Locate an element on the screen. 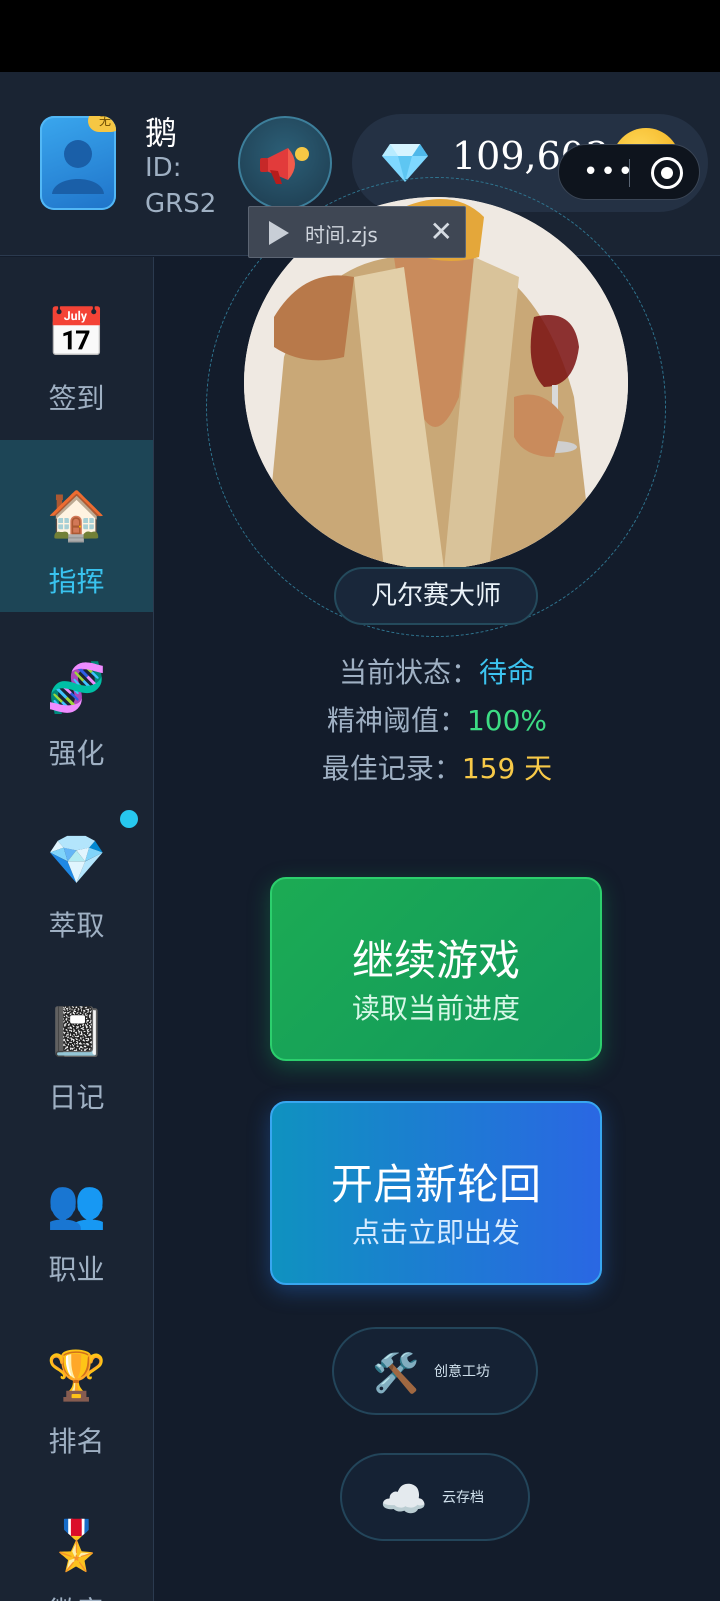 The height and width of the screenshot is (1601, 720). new-cycle-title: 开启新轮回 is located at coordinates (435, 1184).